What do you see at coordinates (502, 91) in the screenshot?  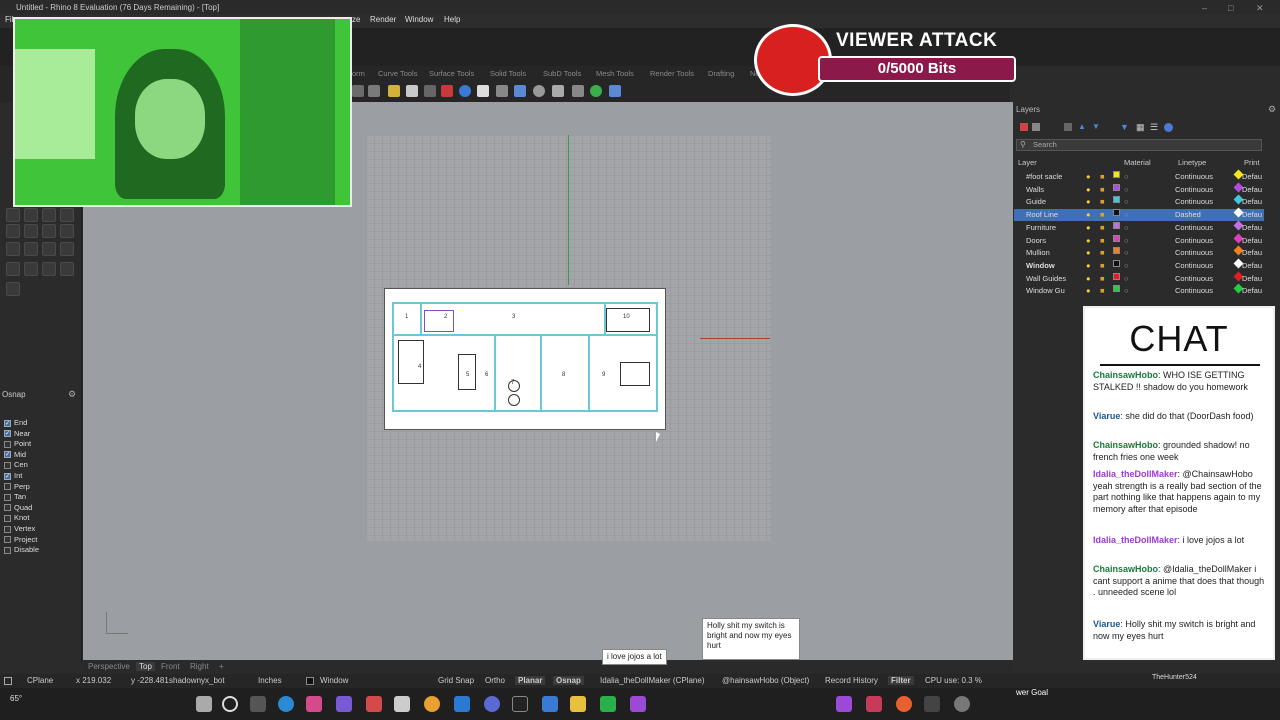 I see `grid-icon` at bounding box center [502, 91].